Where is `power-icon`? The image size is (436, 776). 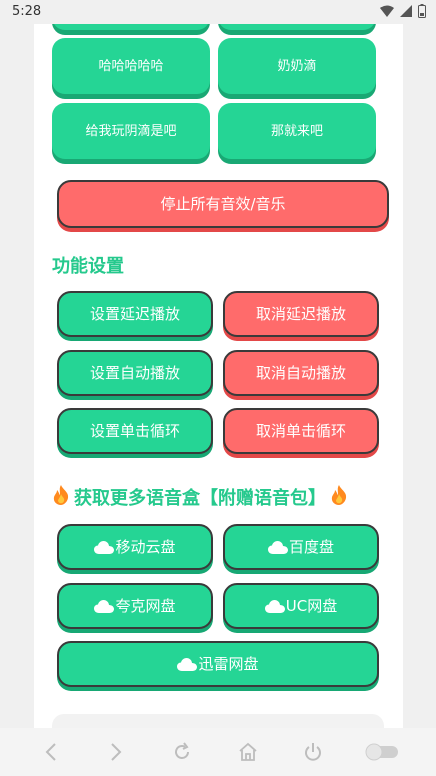 power-icon is located at coordinates (313, 752).